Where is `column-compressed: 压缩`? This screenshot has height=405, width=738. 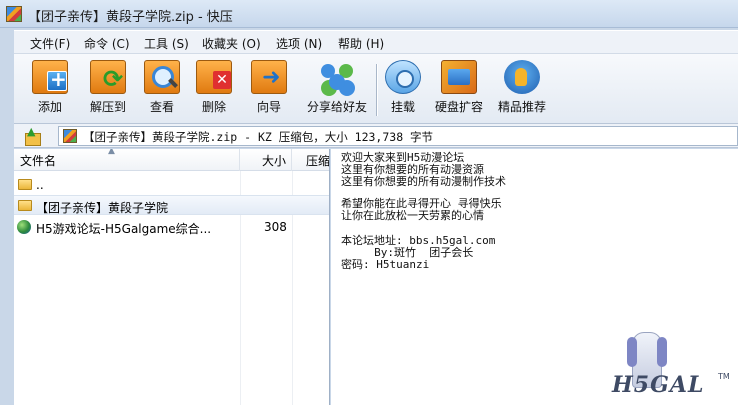 column-compressed: 压缩 is located at coordinates (311, 160).